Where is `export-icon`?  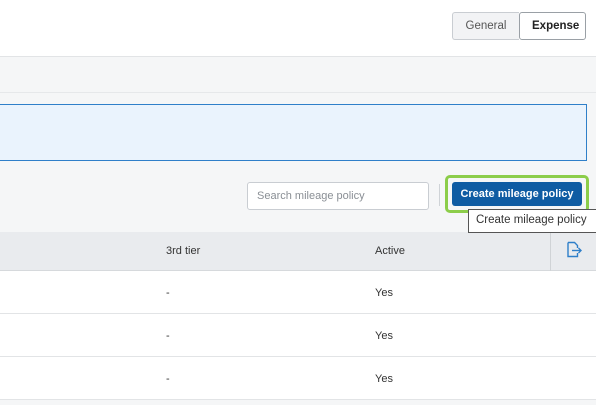
export-icon is located at coordinates (574, 252).